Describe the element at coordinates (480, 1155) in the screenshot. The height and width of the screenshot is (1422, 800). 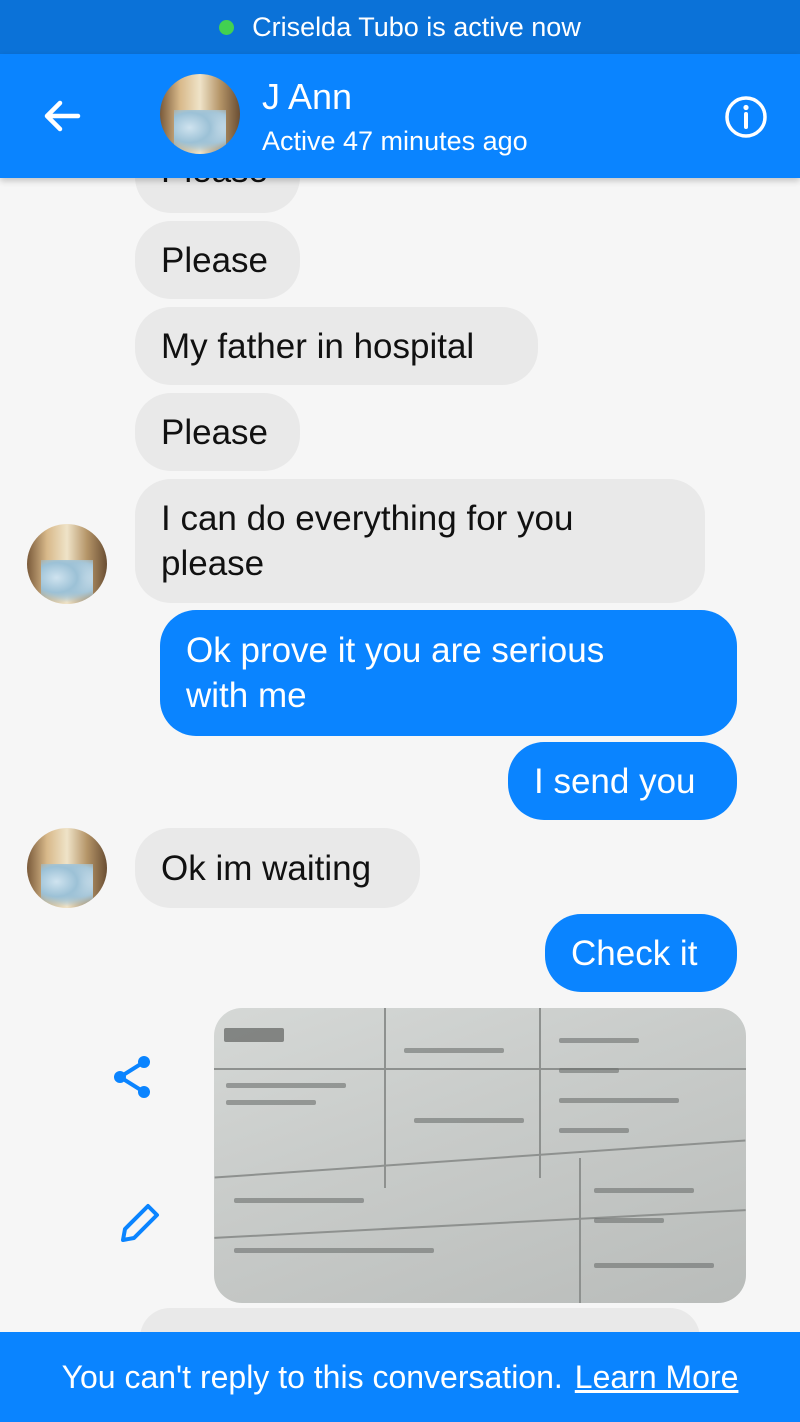
I see `document-photo-message` at that location.